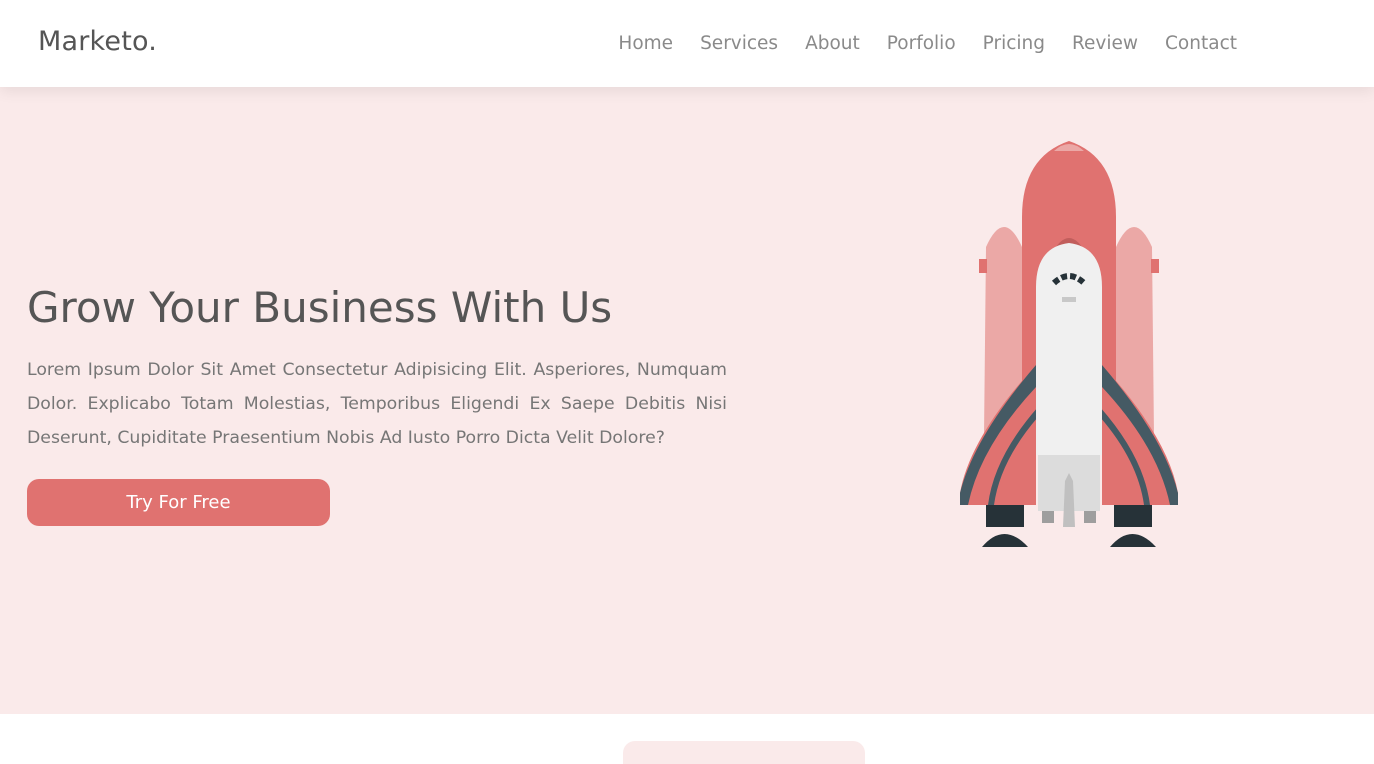  Describe the element at coordinates (320, 307) in the screenshot. I see `hero-title: Grow Your Business With Us` at that location.